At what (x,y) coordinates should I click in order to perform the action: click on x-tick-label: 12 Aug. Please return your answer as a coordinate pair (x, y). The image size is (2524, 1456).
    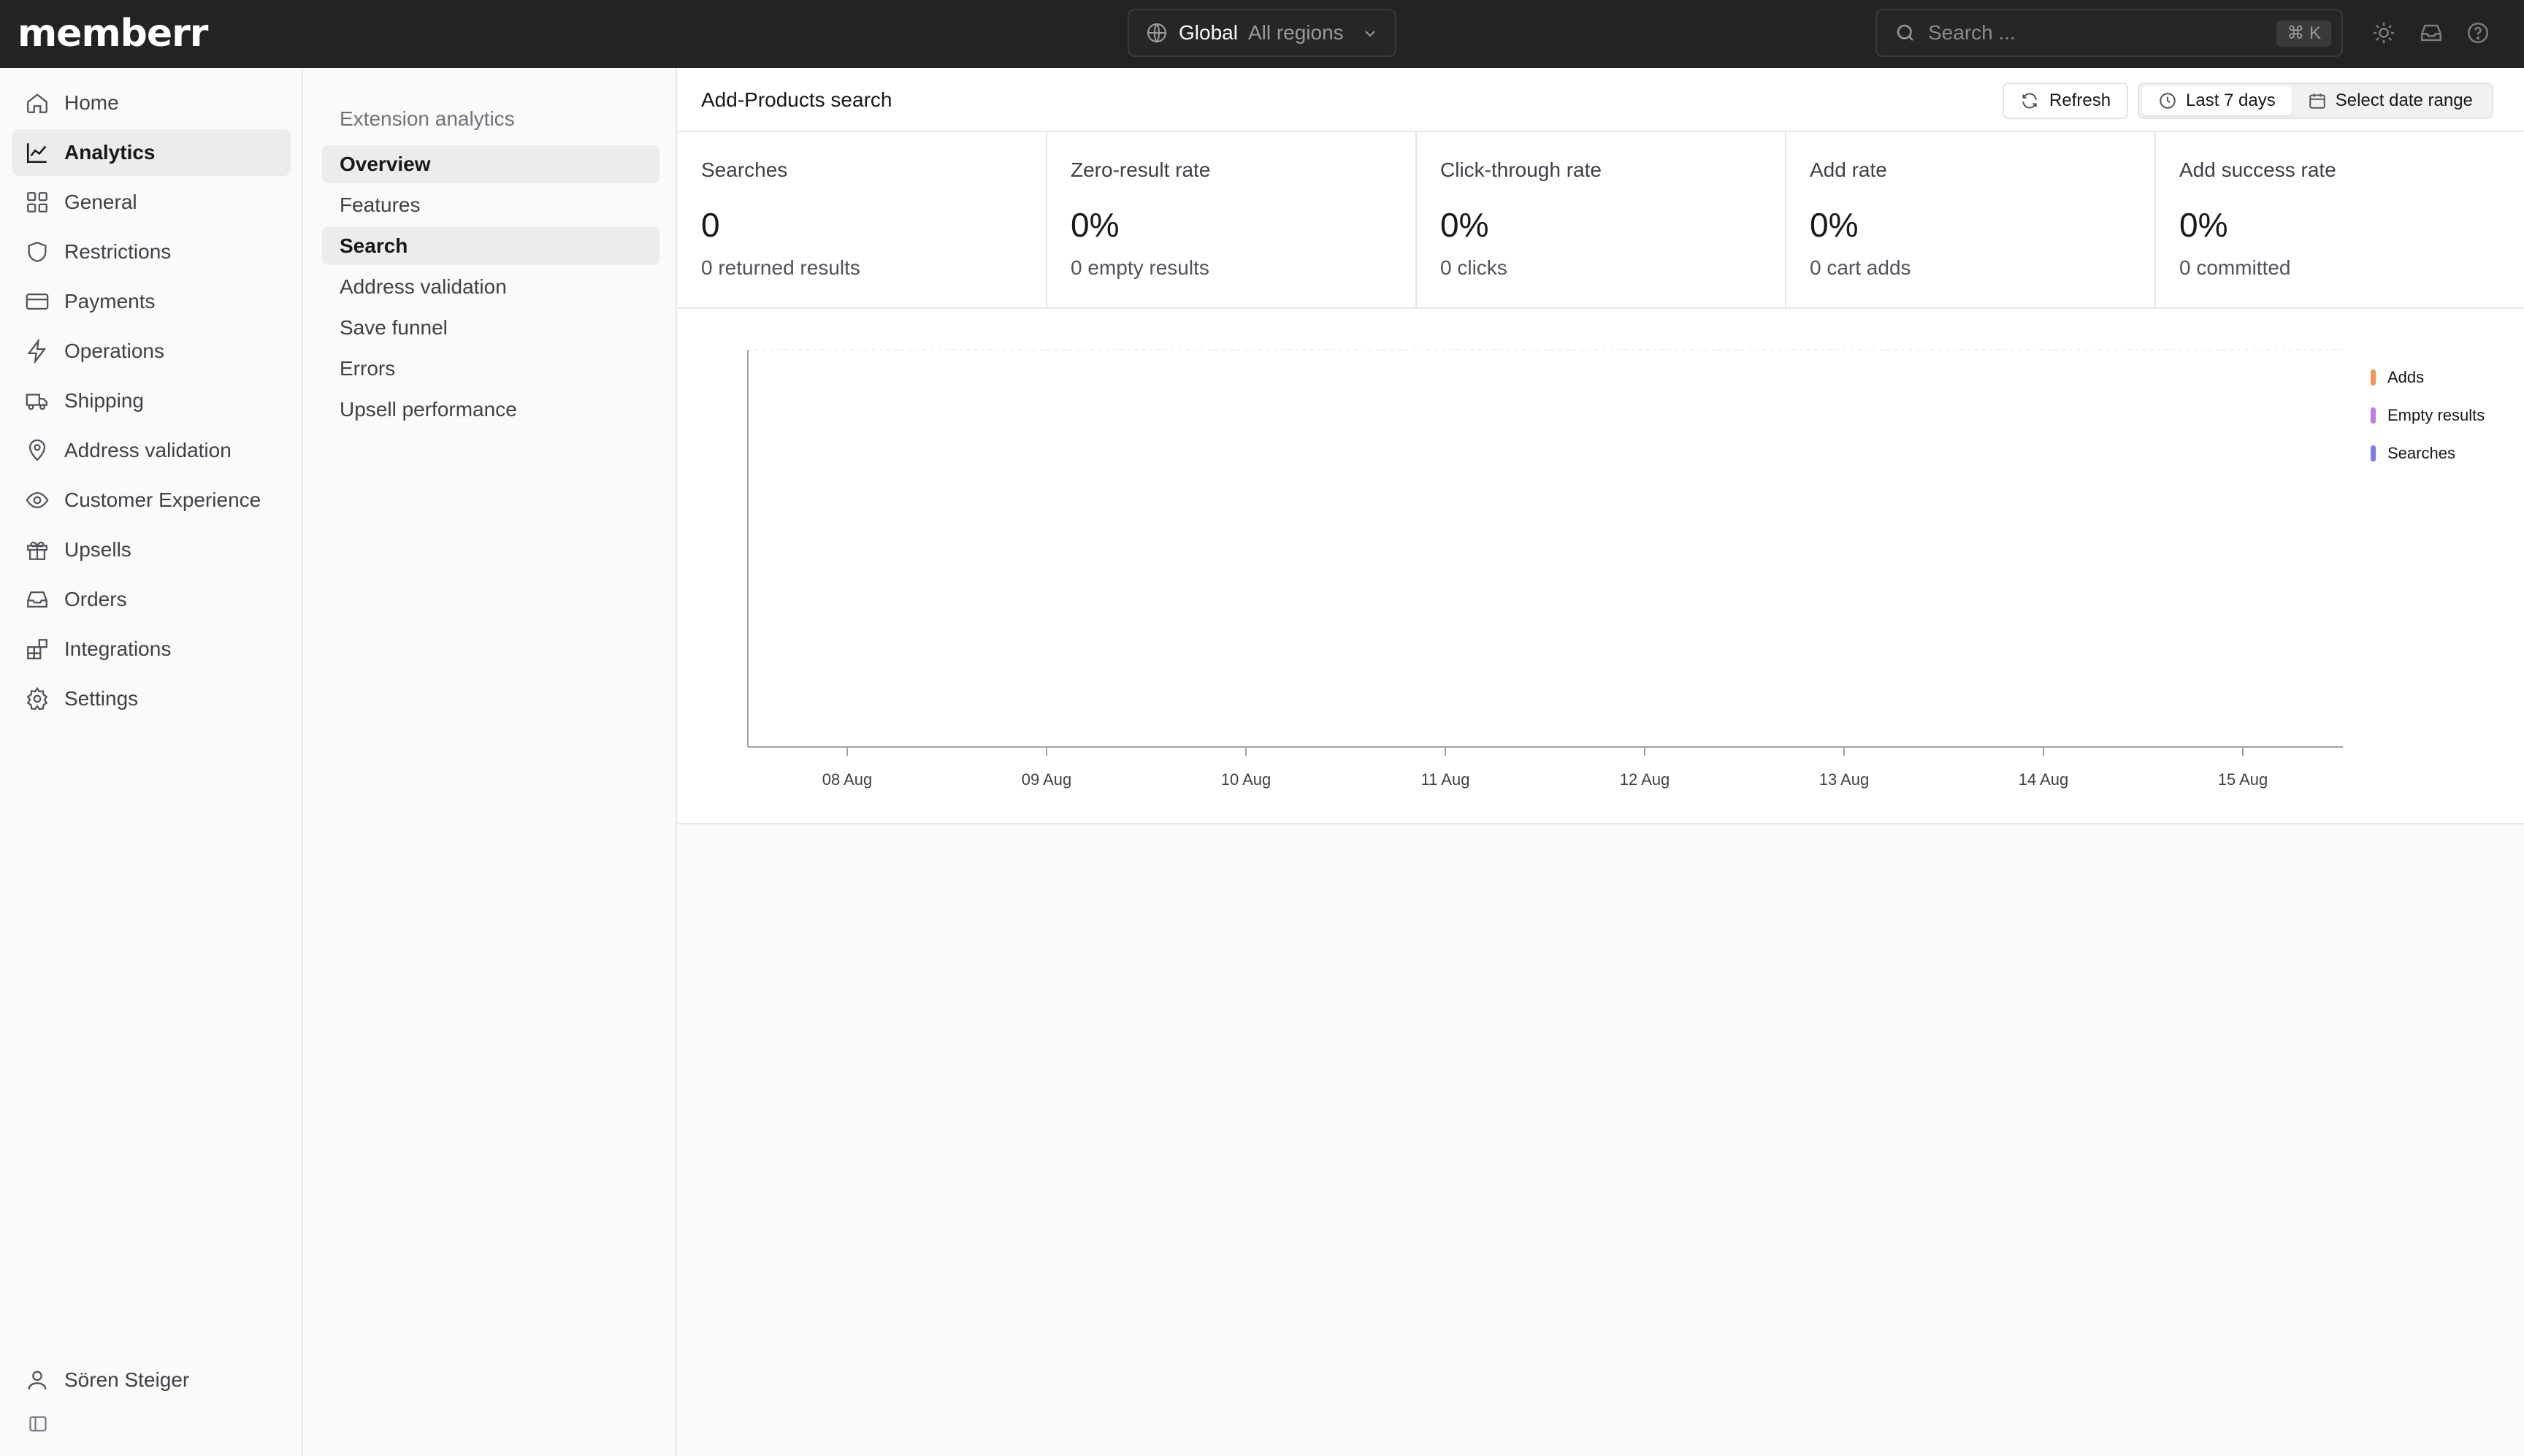
    Looking at the image, I should click on (1645, 779).